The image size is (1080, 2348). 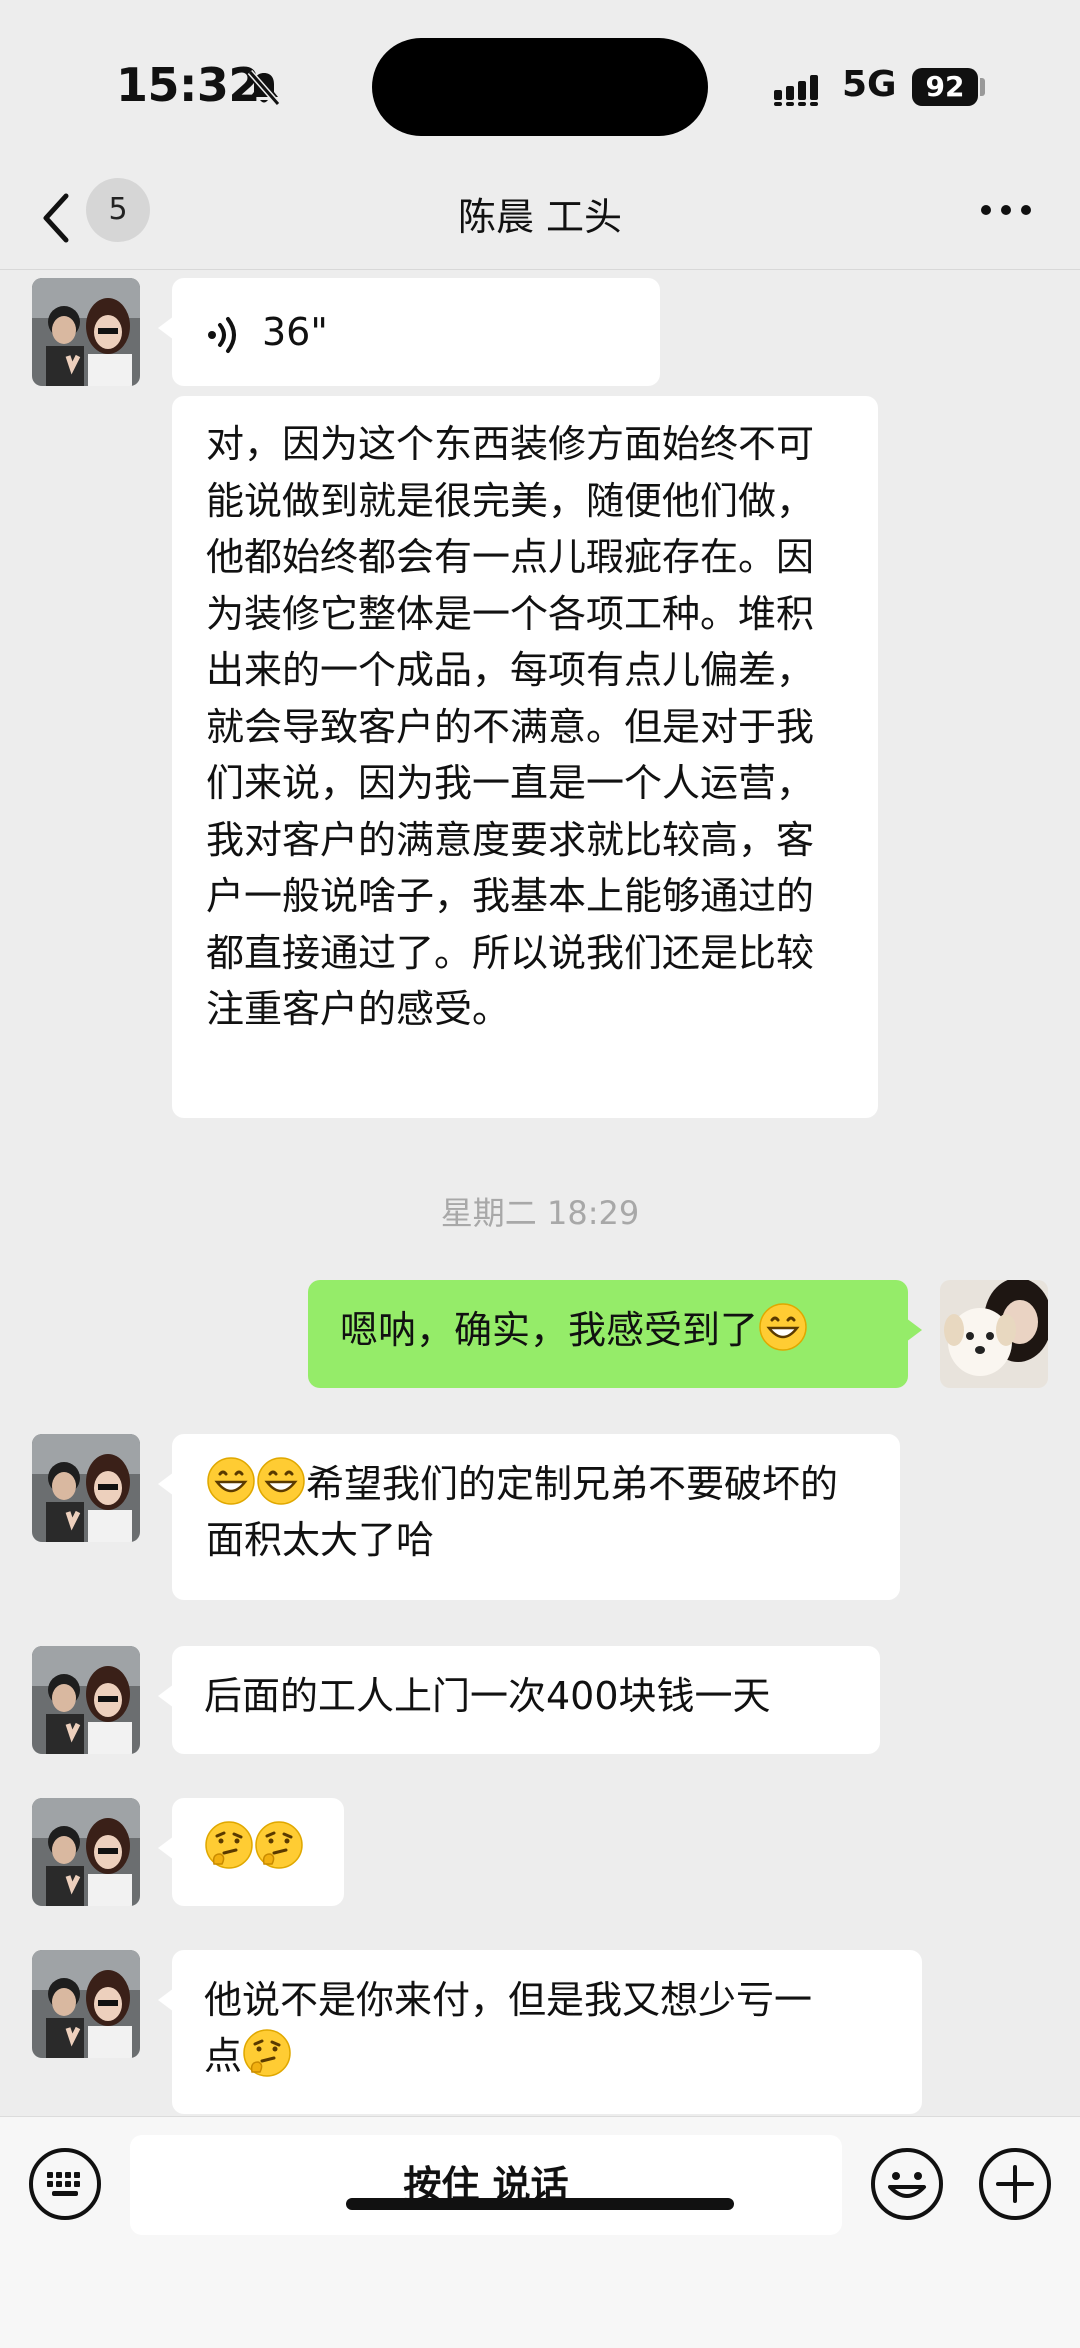 What do you see at coordinates (540, 1213) in the screenshot?
I see `chat-timestamp: 星期二 18:29` at bounding box center [540, 1213].